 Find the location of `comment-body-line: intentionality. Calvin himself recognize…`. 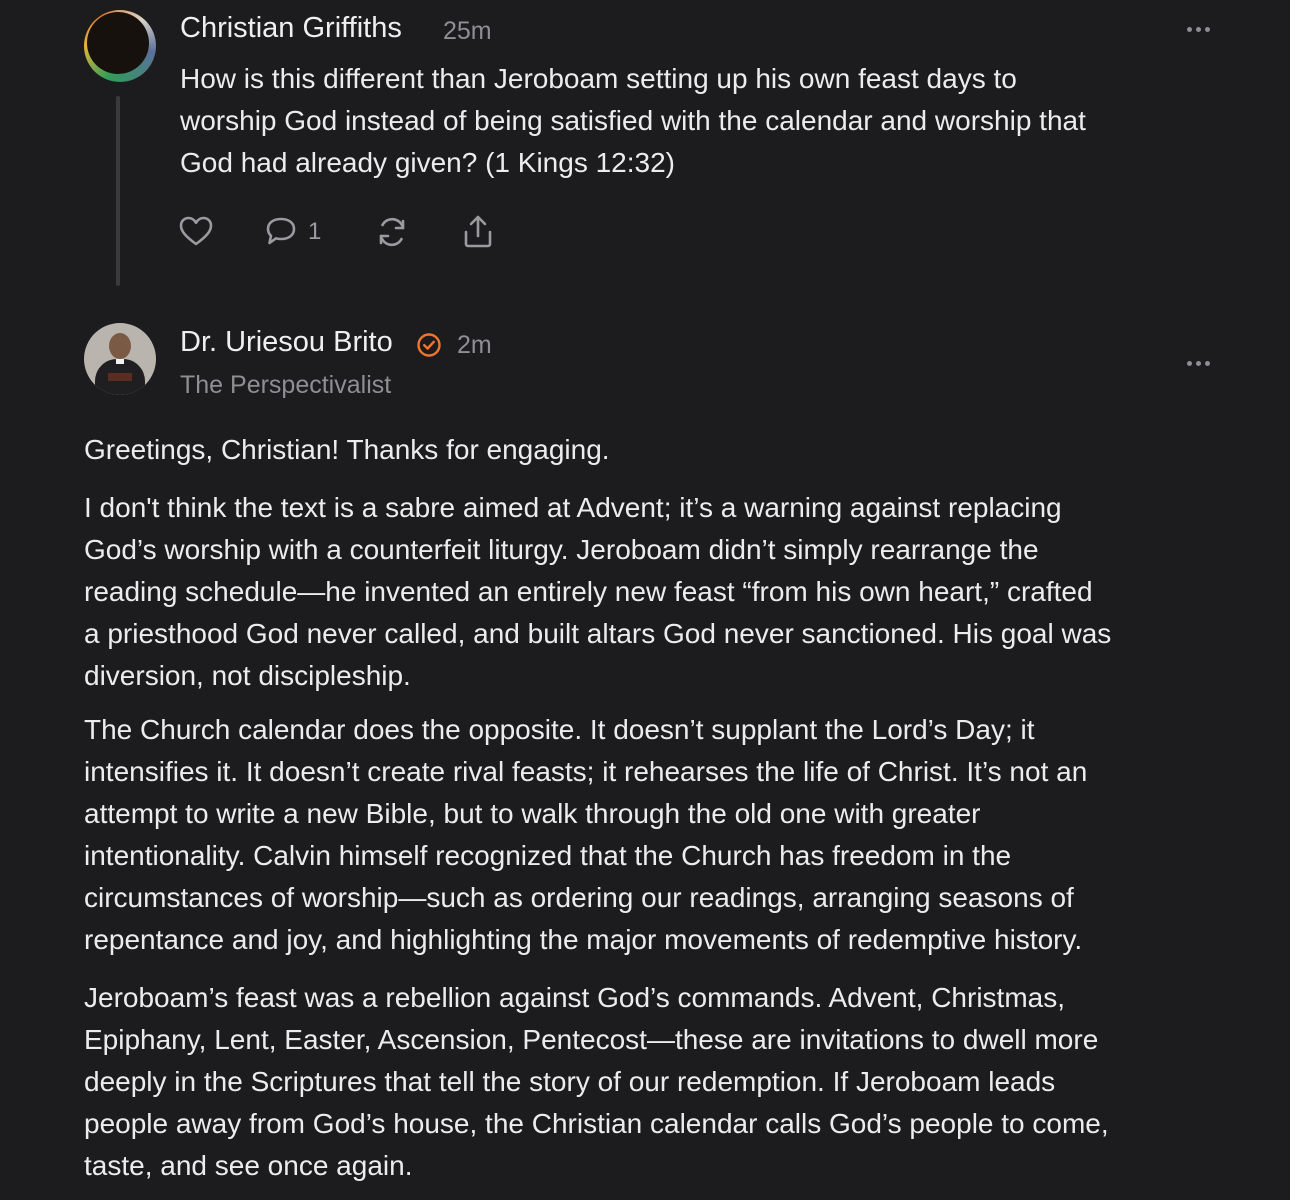

comment-body-line: intentionality. Calvin himself recognize… is located at coordinates (548, 855).